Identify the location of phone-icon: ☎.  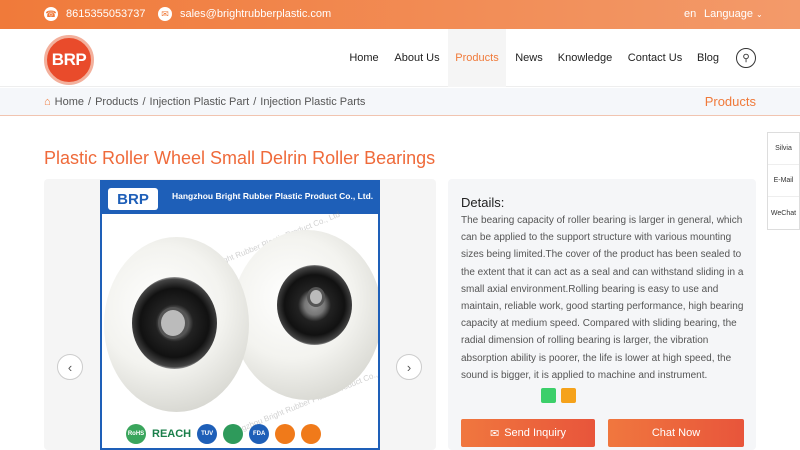
(51, 14).